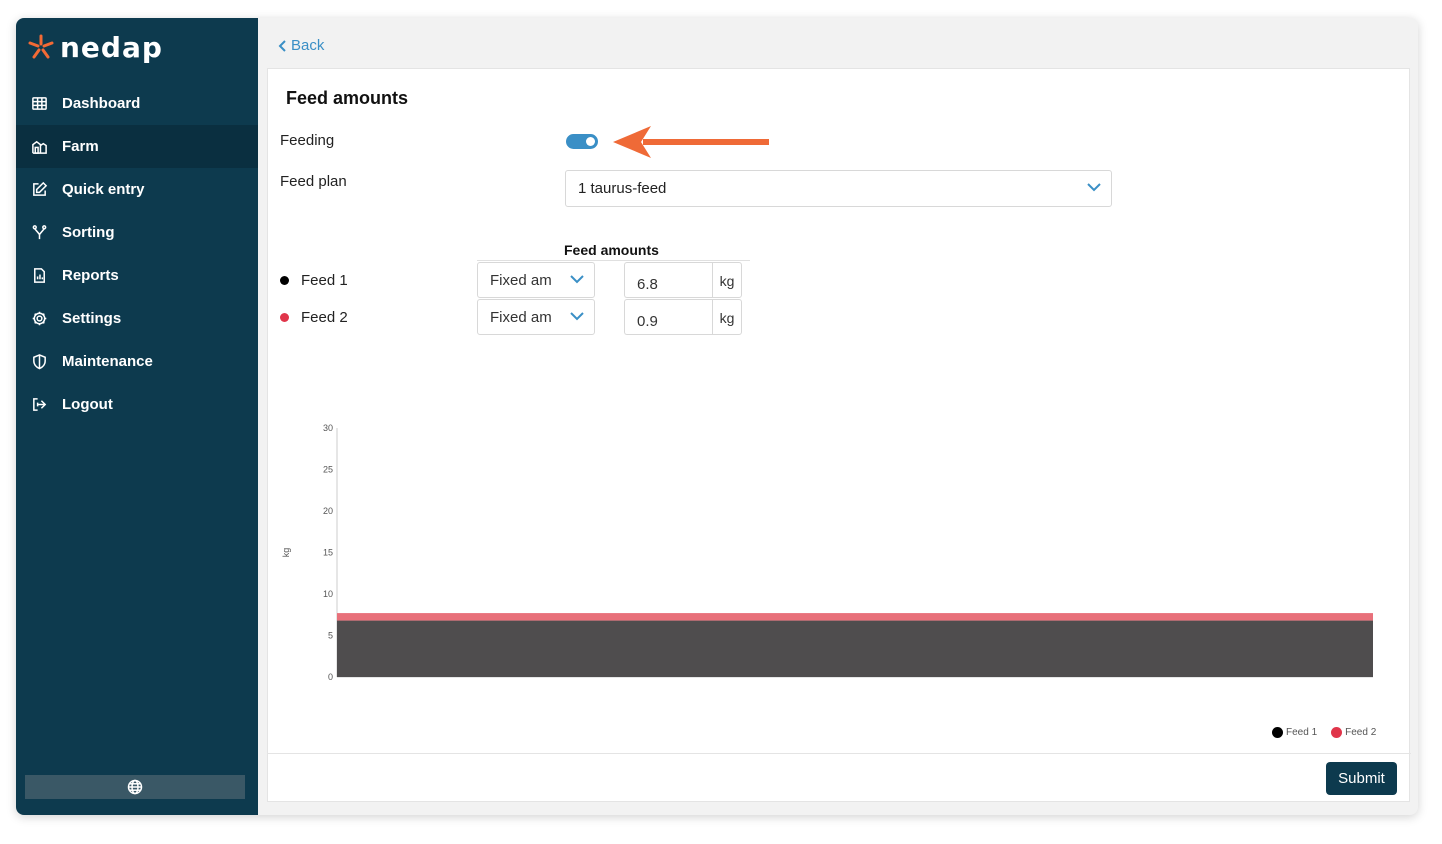  What do you see at coordinates (103, 189) in the screenshot?
I see `sidebar-item-label: Quick entry` at bounding box center [103, 189].